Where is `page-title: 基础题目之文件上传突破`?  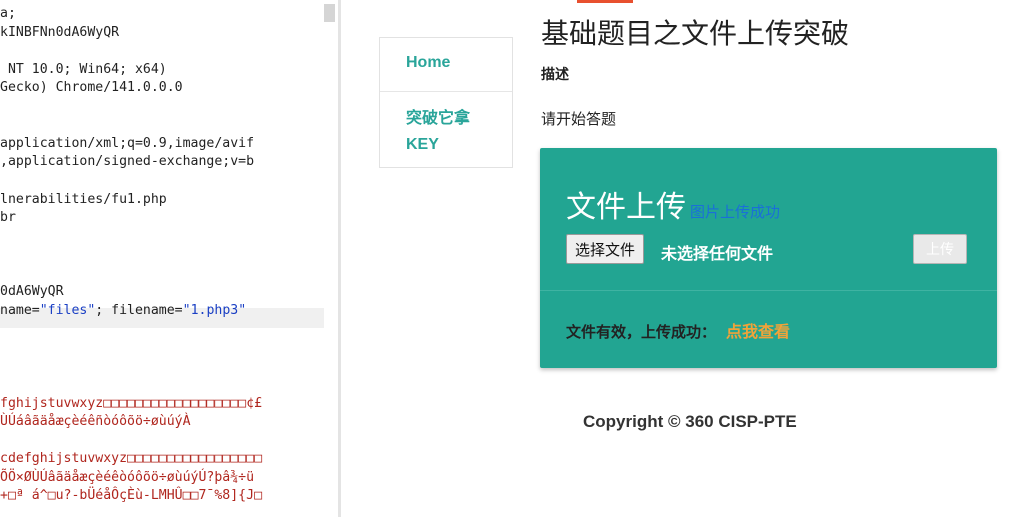
page-title: 基础题目之文件上传突破 is located at coordinates (695, 33).